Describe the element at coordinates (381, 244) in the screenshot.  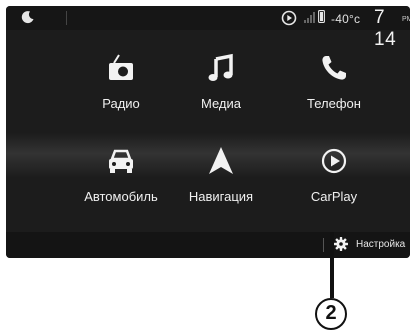
I see `settings-label: Настройка` at that location.